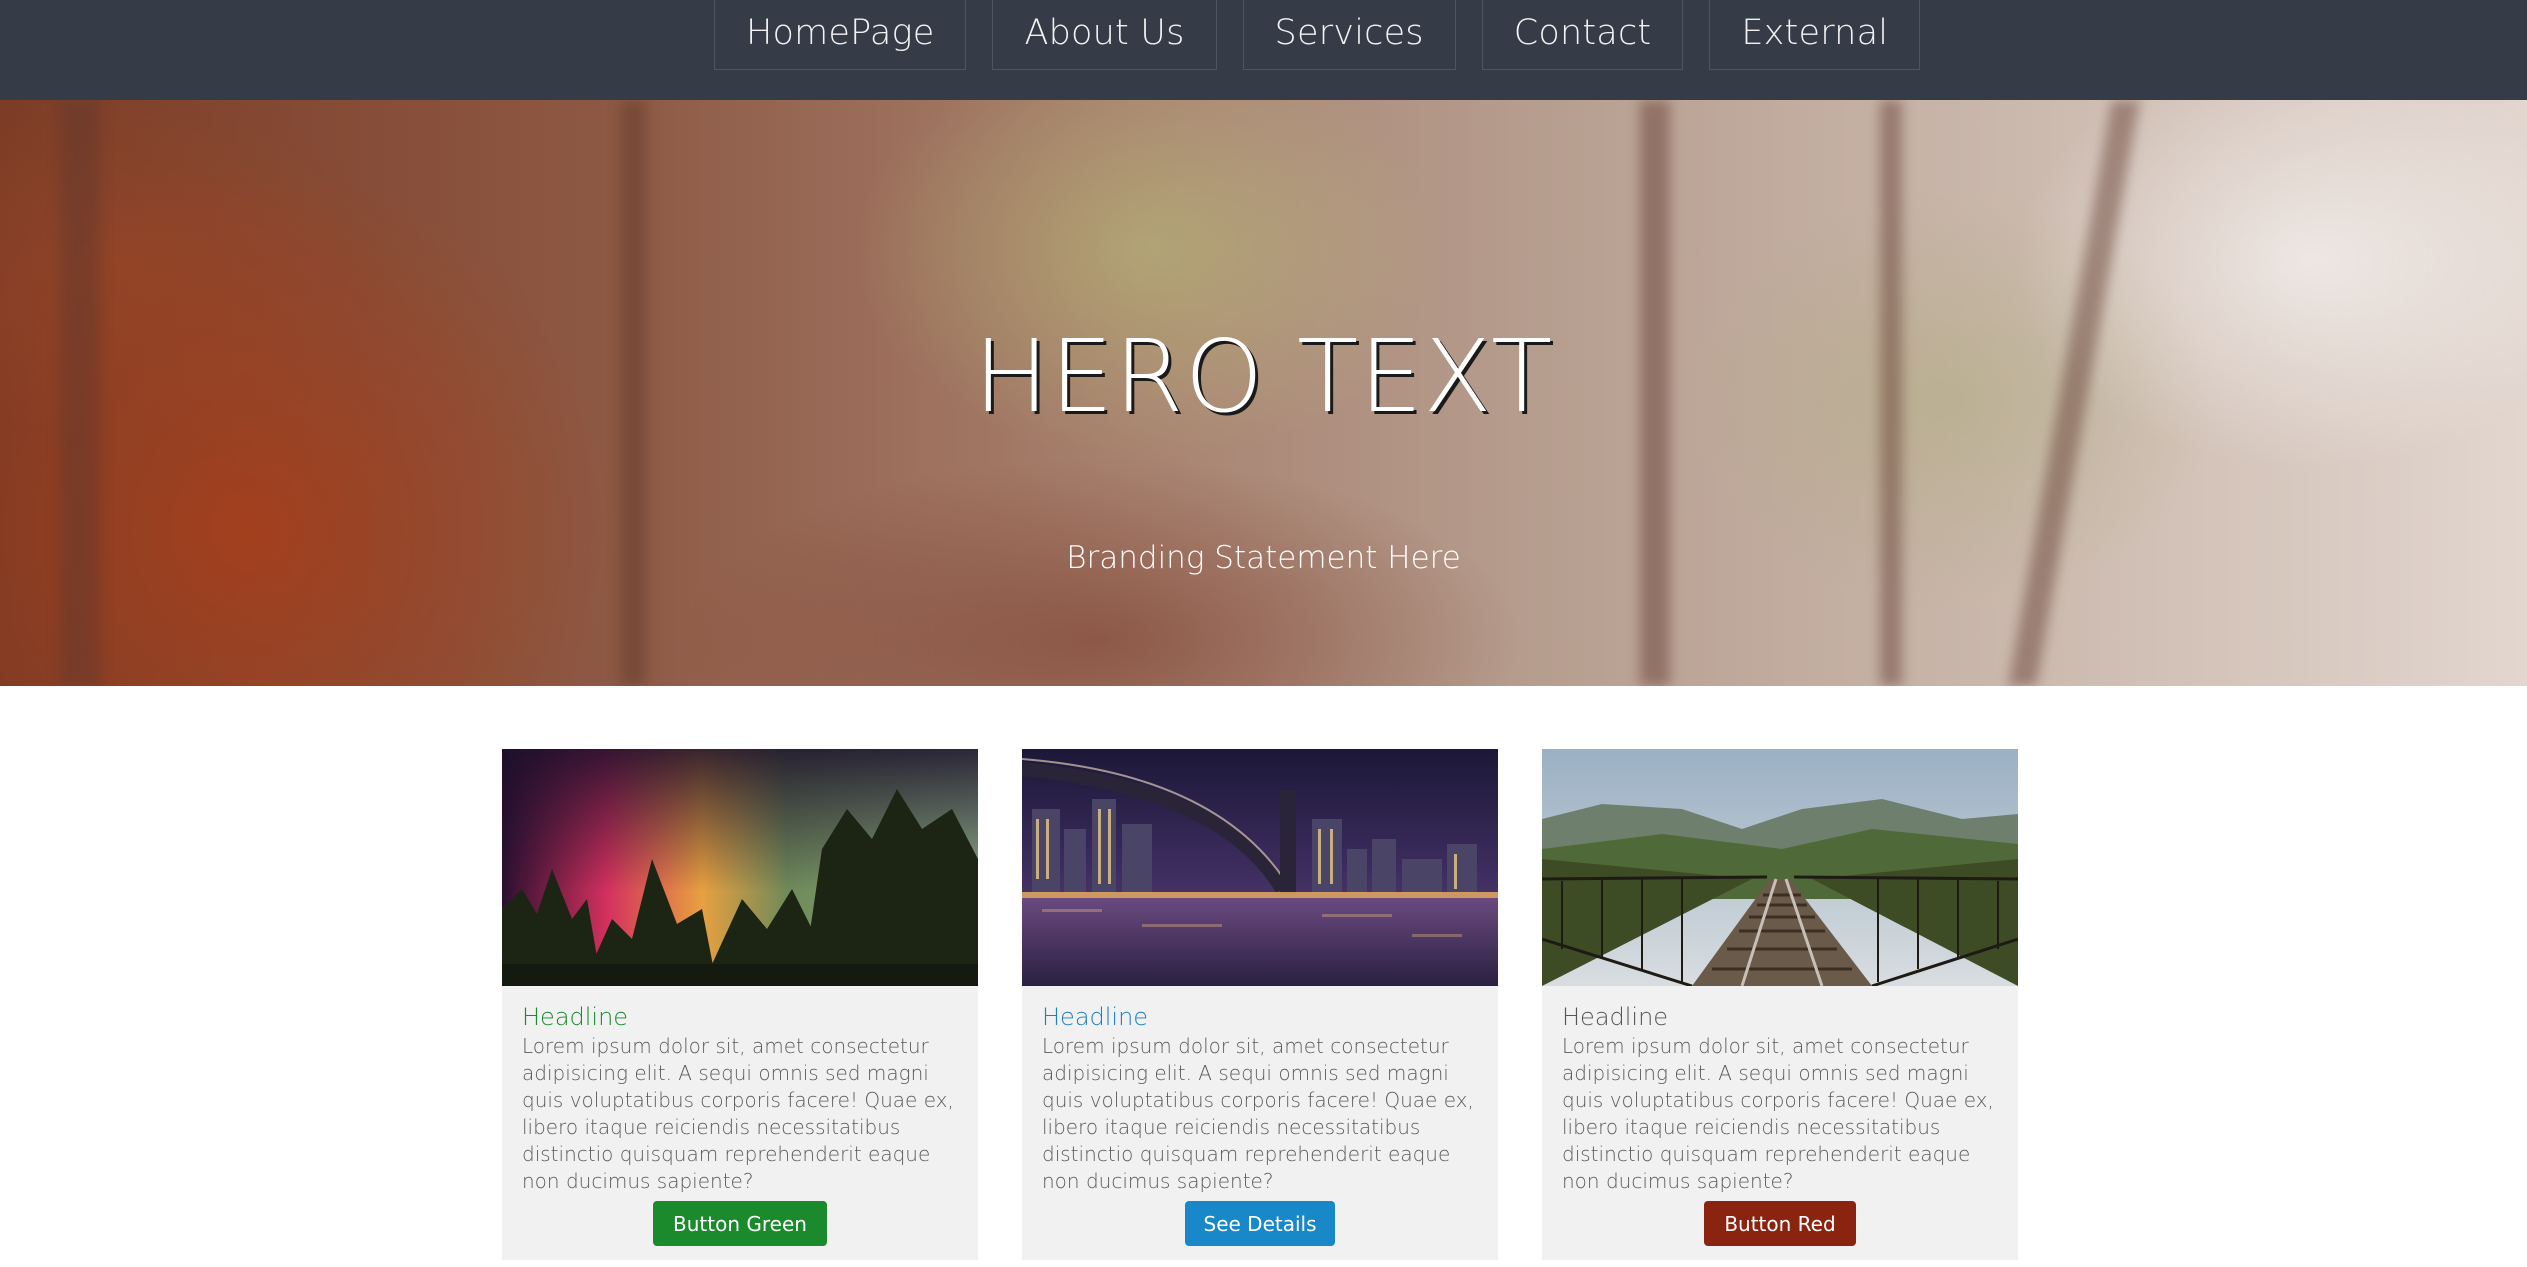 Image resolution: width=2527 pixels, height=1267 pixels. What do you see at coordinates (1263, 558) in the screenshot?
I see `hero-subtitle: Branding Statement Here` at bounding box center [1263, 558].